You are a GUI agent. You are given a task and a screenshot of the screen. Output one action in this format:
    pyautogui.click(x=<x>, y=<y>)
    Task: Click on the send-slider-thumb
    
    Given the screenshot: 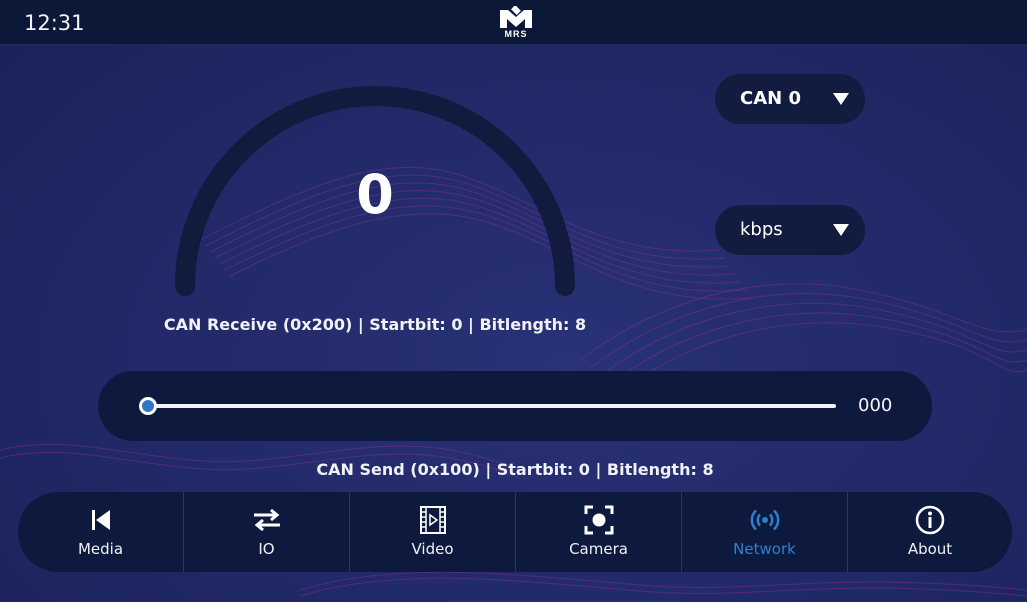 What is the action you would take?
    pyautogui.click(x=148, y=406)
    